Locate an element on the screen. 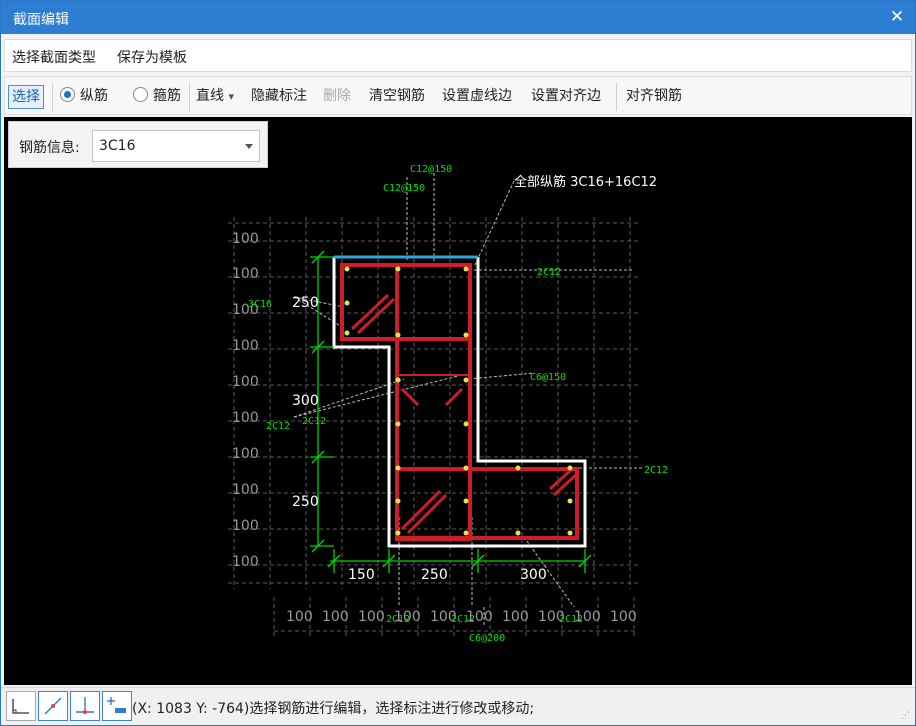 This screenshot has width=916, height=726. orthogonal-mode-button is located at coordinates (21, 706).